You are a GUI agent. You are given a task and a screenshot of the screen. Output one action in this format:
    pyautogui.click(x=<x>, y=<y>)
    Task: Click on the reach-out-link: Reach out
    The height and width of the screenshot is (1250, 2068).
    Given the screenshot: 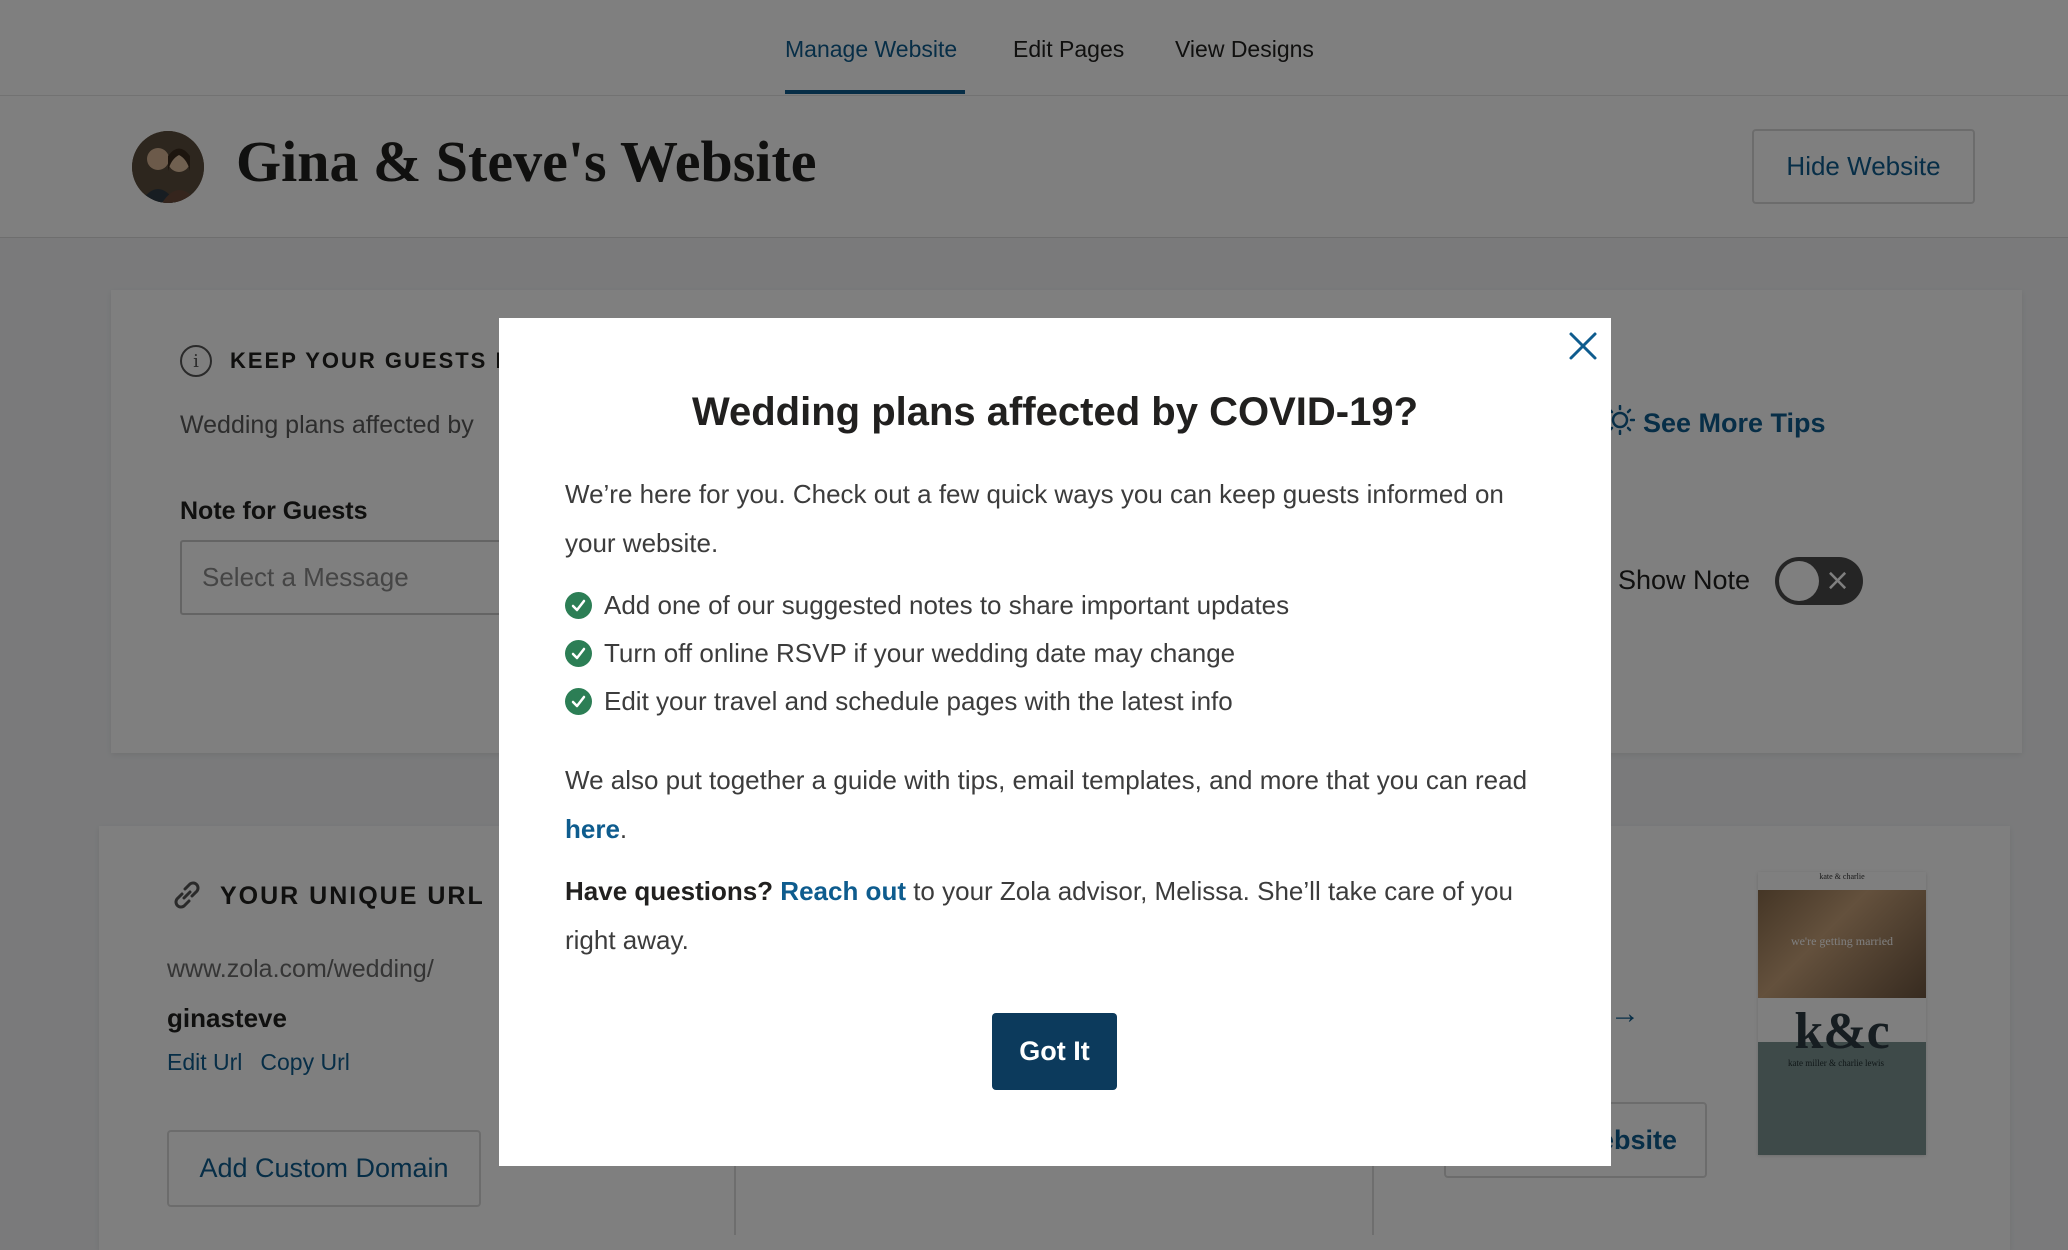 What is the action you would take?
    pyautogui.click(x=843, y=891)
    